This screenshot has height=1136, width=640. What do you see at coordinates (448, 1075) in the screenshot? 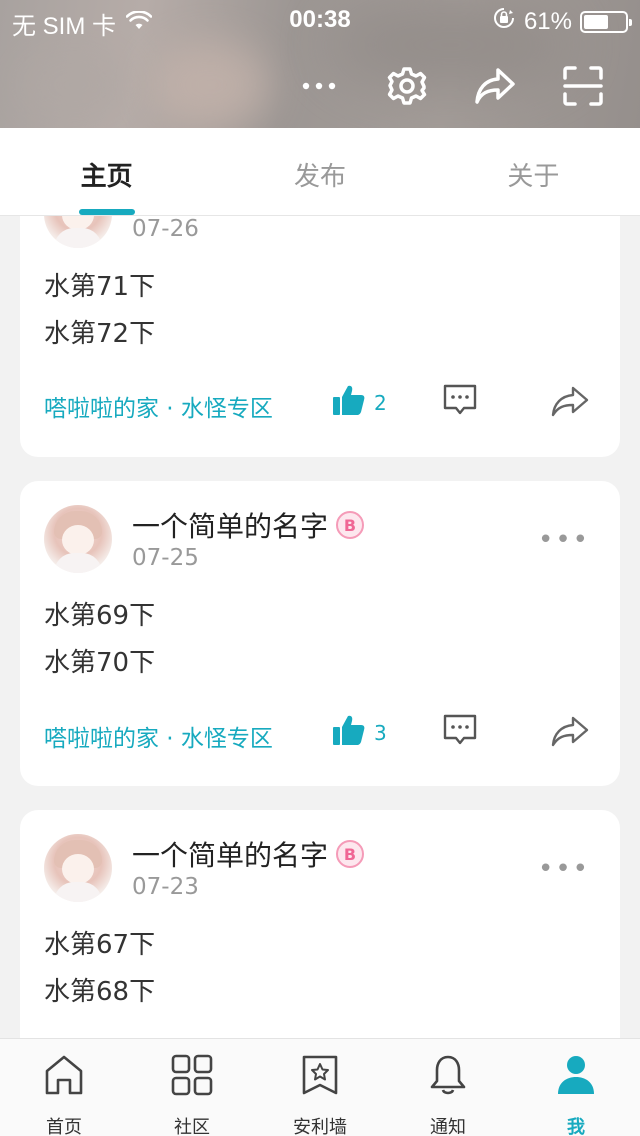
I see `bell-icon` at bounding box center [448, 1075].